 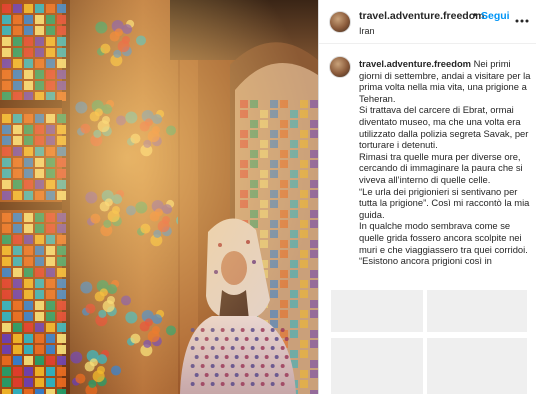 What do you see at coordinates (415, 63) in the screenshot?
I see `caption-username: travel.adventure.freedom` at bounding box center [415, 63].